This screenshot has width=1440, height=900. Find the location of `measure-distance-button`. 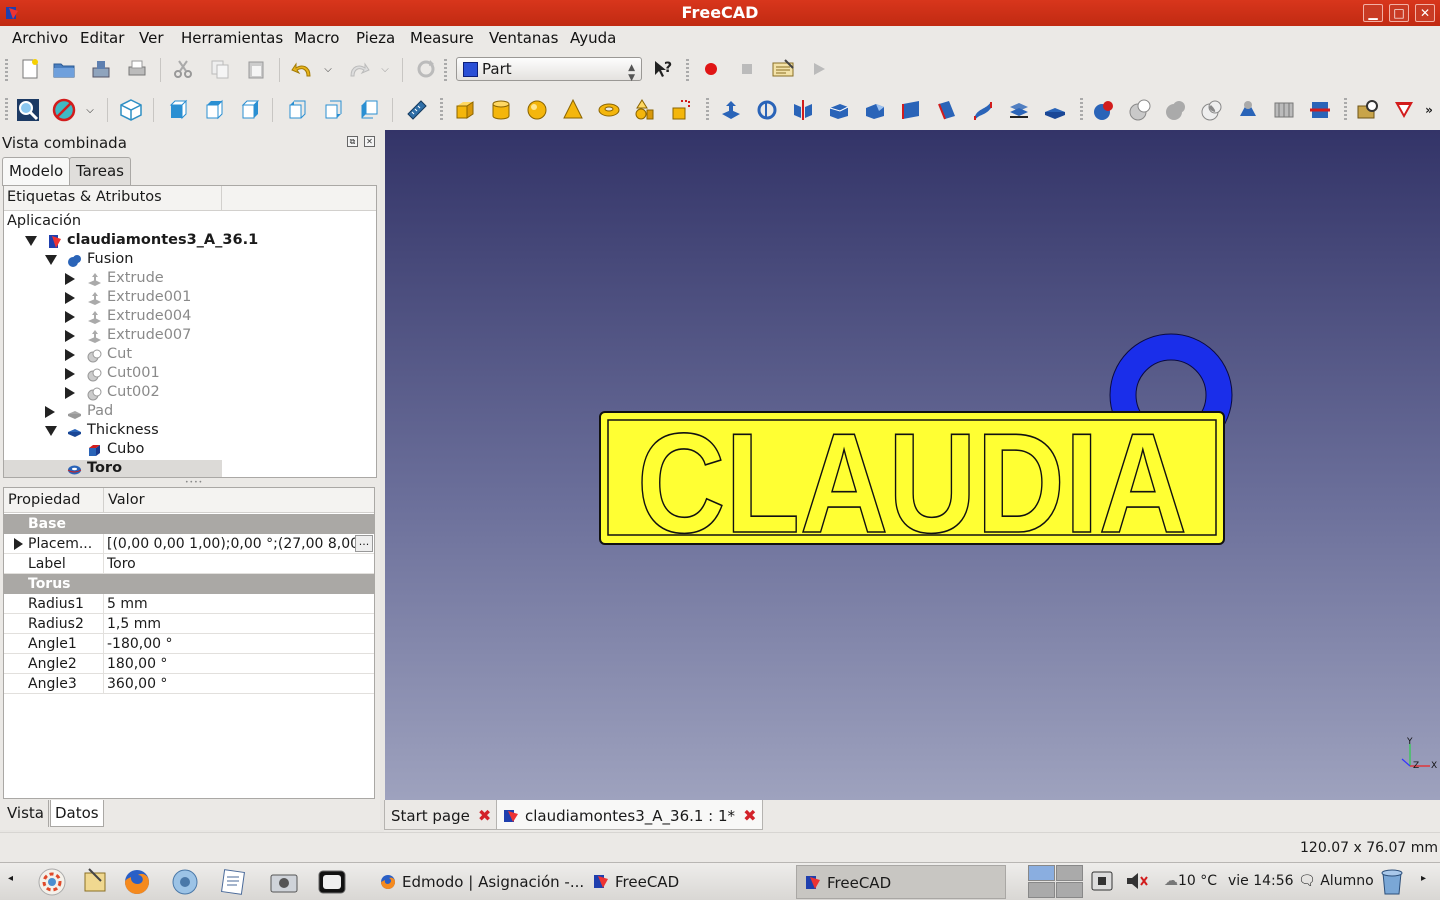

measure-distance-button is located at coordinates (417, 110).